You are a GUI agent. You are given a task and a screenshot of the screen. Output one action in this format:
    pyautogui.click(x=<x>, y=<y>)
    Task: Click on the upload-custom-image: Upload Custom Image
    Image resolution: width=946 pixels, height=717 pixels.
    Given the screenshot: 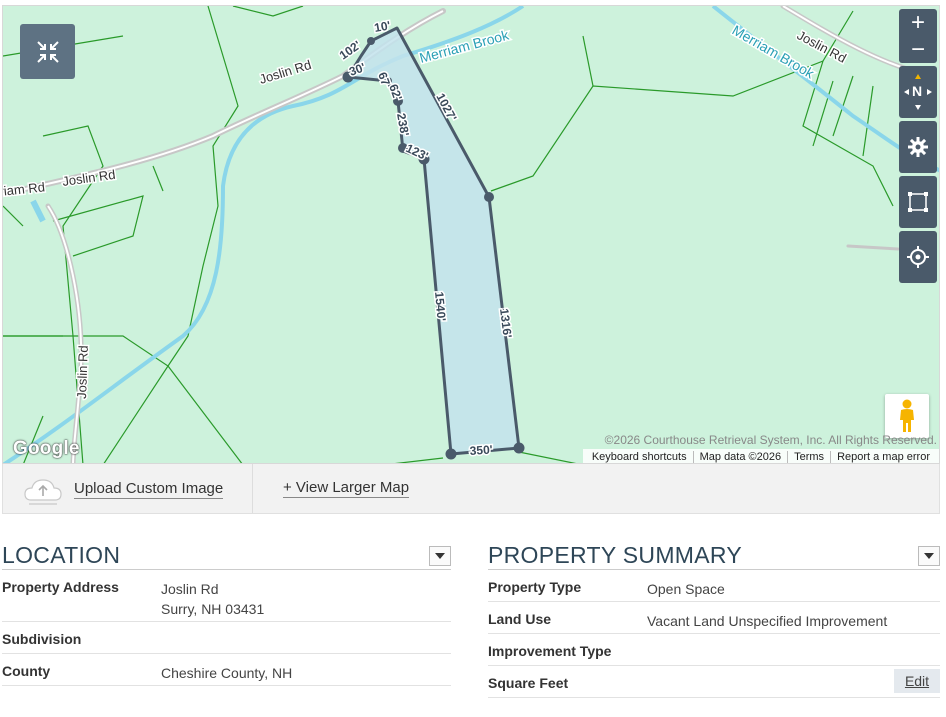 What is the action you would take?
    pyautogui.click(x=128, y=488)
    